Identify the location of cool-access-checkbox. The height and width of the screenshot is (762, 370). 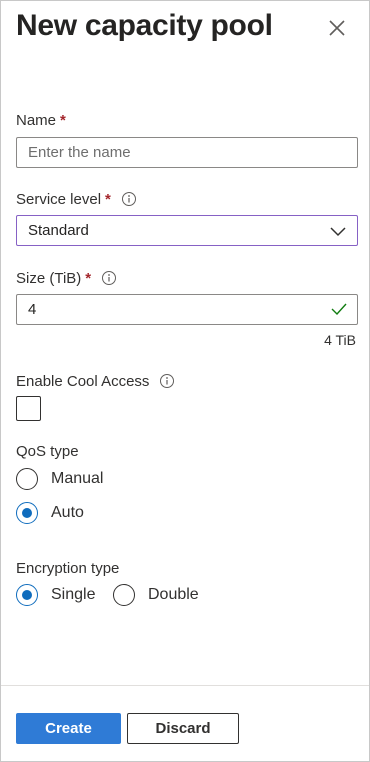
(28, 408).